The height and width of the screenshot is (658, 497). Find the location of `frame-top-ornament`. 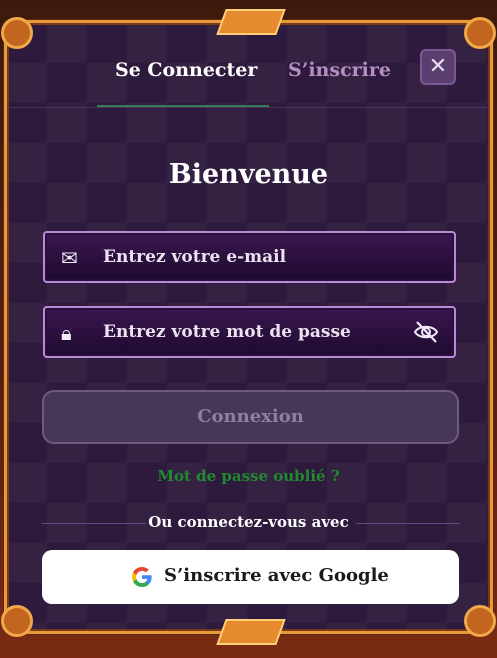

frame-top-ornament is located at coordinates (250, 22).